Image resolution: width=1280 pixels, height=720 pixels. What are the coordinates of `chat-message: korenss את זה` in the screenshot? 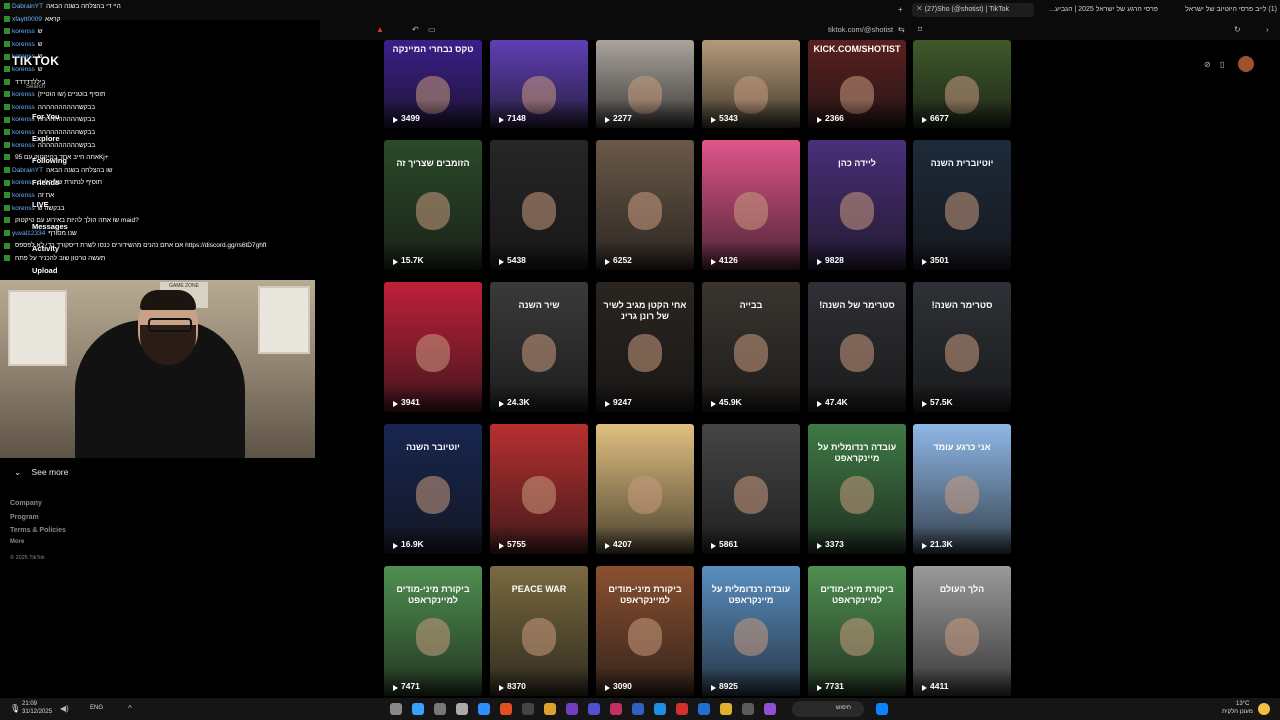 It's located at (29, 196).